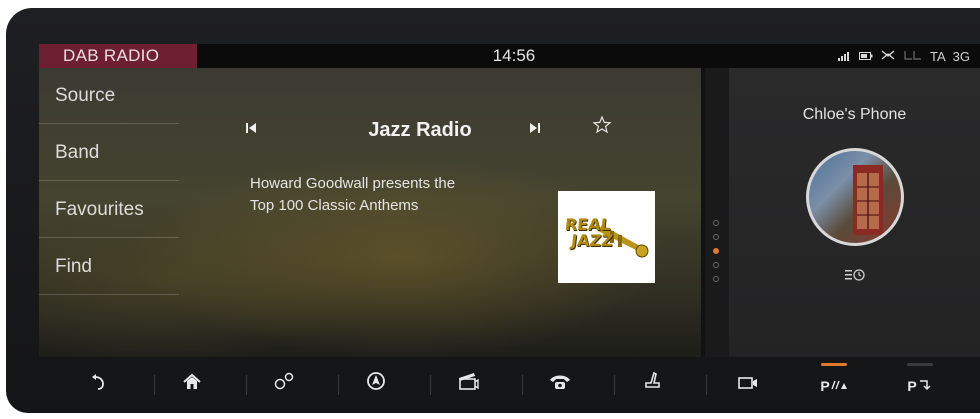  I want to click on navigation-icon, so click(376, 384).